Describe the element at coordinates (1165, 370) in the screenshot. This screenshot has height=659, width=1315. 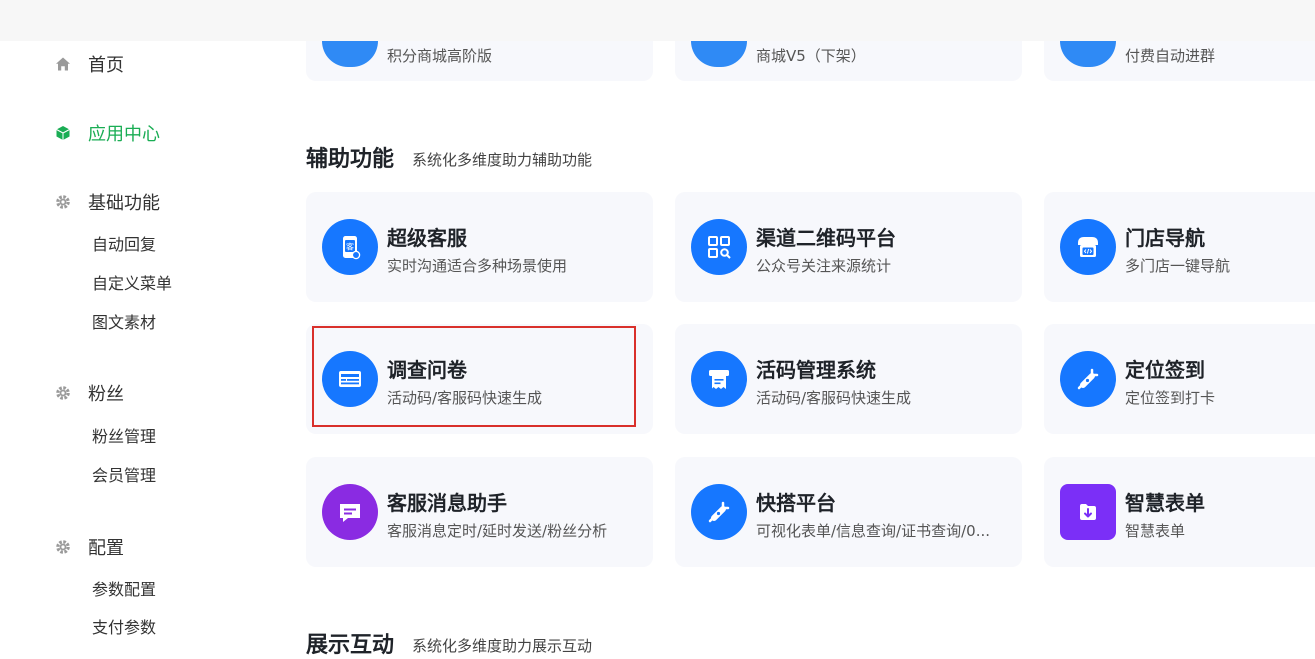
I see `app-card-title: 定位签到` at that location.